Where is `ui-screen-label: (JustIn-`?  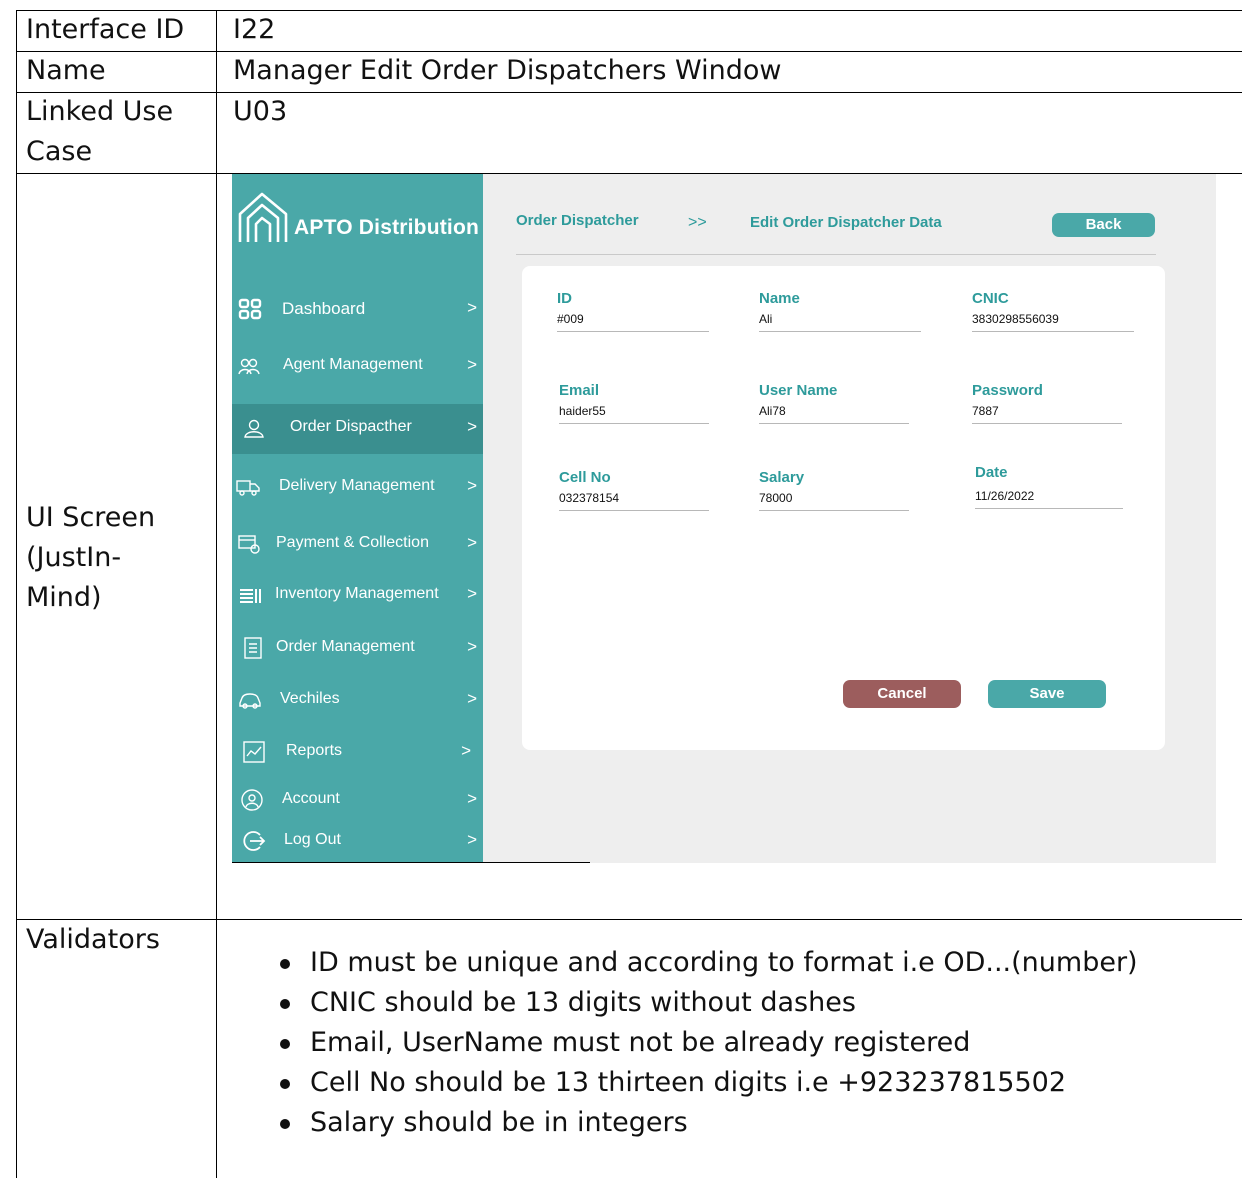 ui-screen-label: (JustIn- is located at coordinates (74, 557).